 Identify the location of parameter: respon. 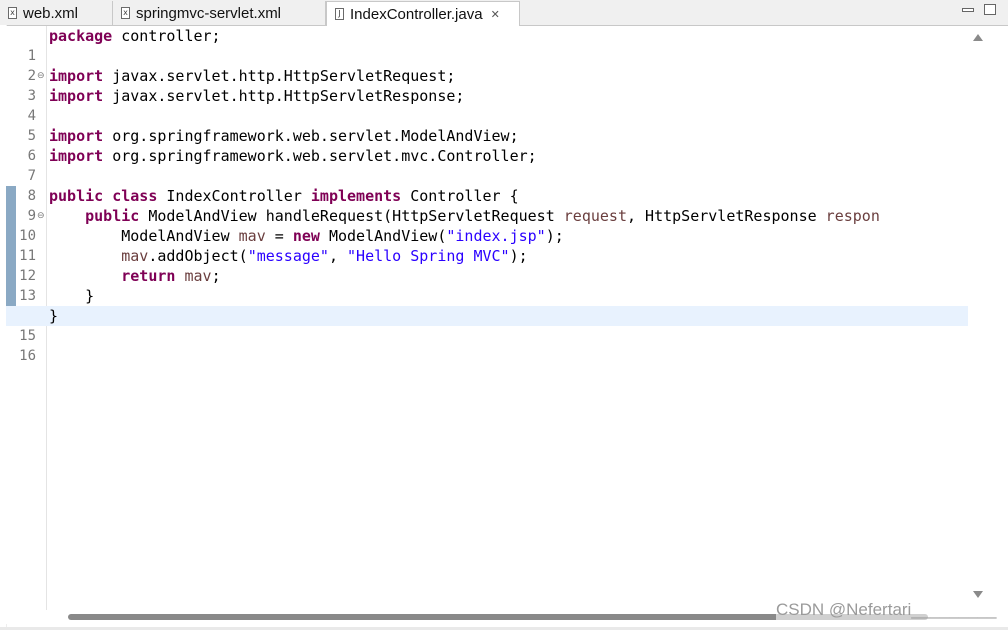
(852, 216).